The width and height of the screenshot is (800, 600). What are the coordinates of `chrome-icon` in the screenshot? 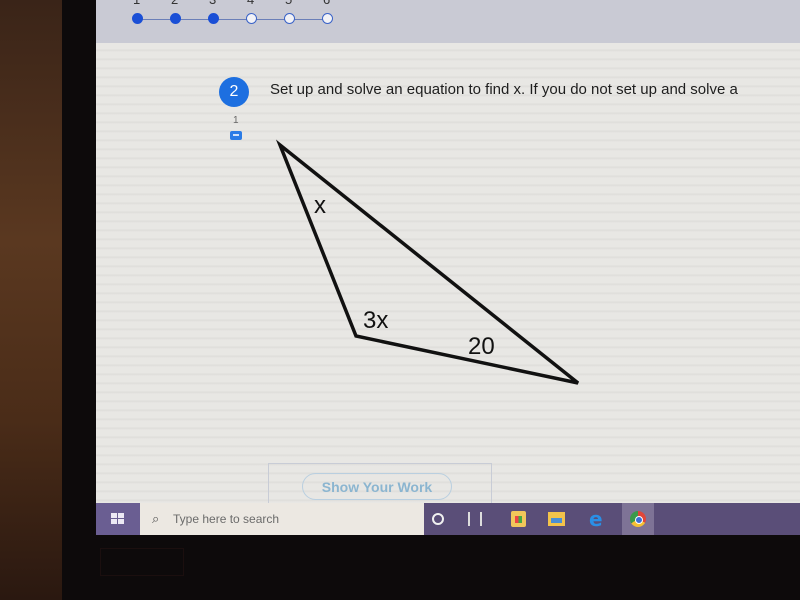 It's located at (638, 519).